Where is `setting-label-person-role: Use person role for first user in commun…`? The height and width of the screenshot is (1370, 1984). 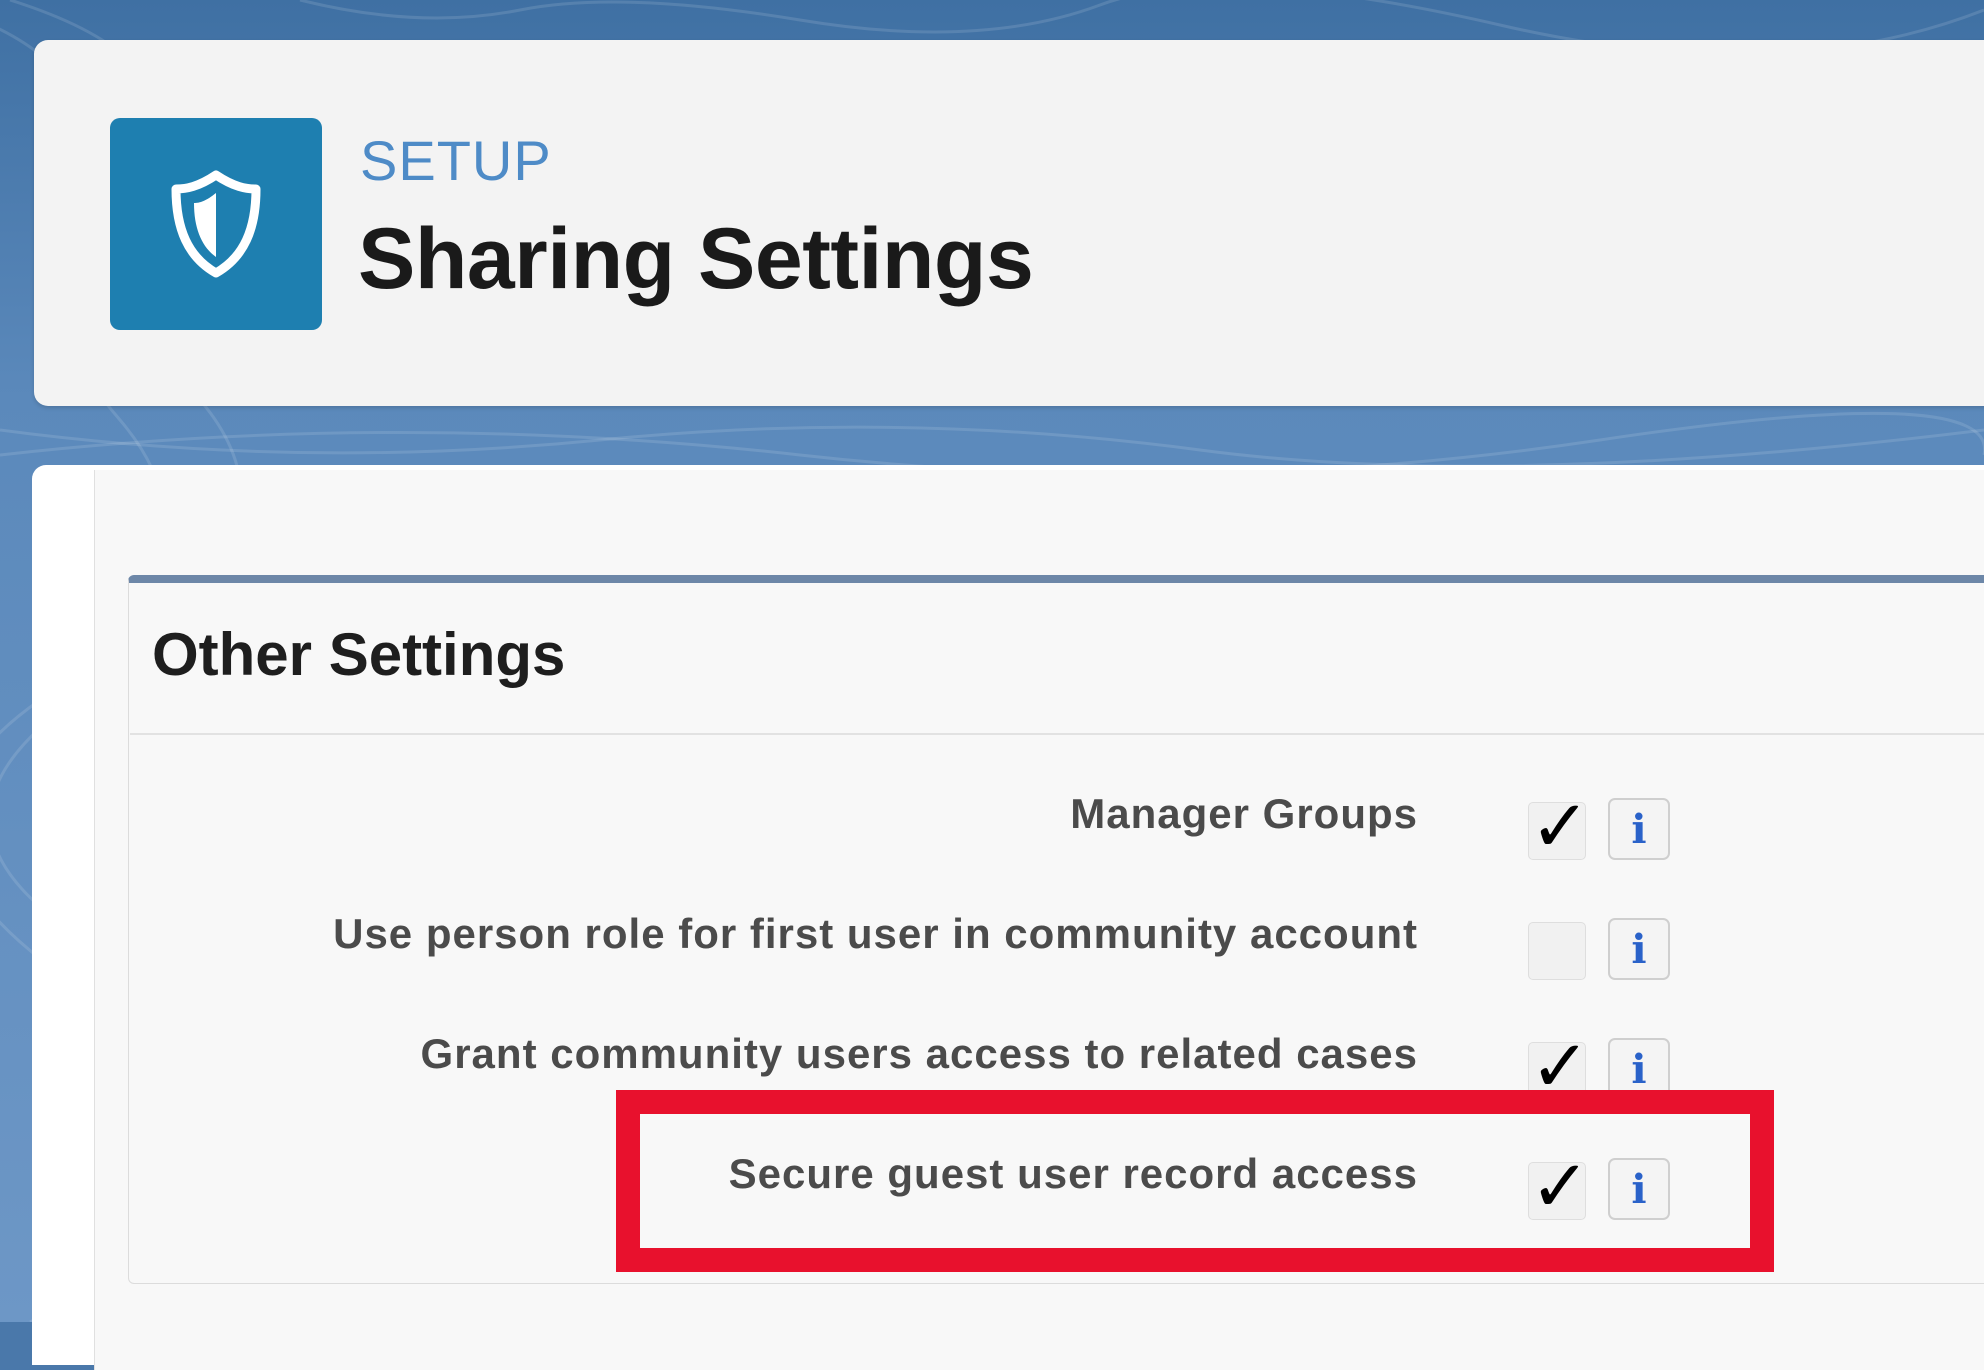
setting-label-person-role: Use person role for first user in commun… is located at coordinates (875, 933).